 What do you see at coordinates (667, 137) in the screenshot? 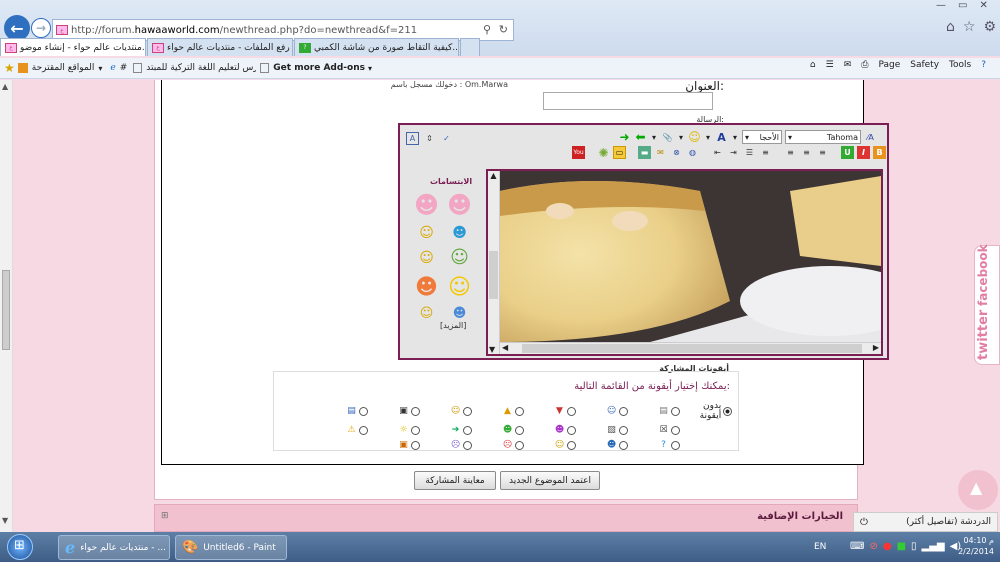
I see `attachment-icon: 📎` at bounding box center [667, 137].